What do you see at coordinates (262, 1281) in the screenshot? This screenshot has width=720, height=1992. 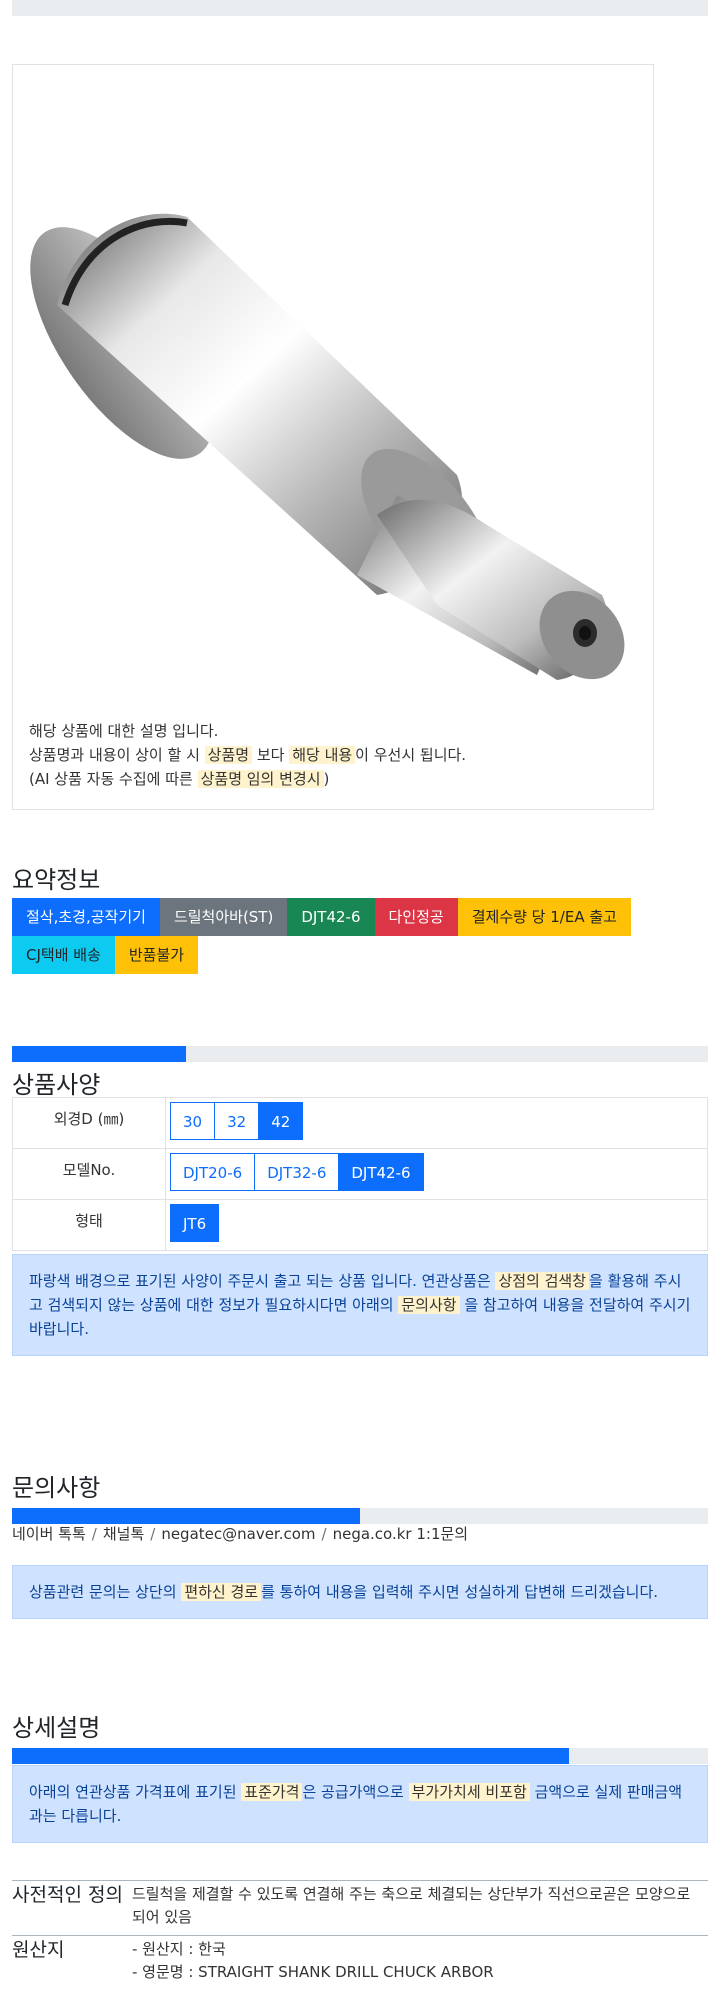 I see `notice-text: 파랑색 배경으로 표기된 사양이 주문시 출고 되는 상품 입니다. 연관상품은` at bounding box center [262, 1281].